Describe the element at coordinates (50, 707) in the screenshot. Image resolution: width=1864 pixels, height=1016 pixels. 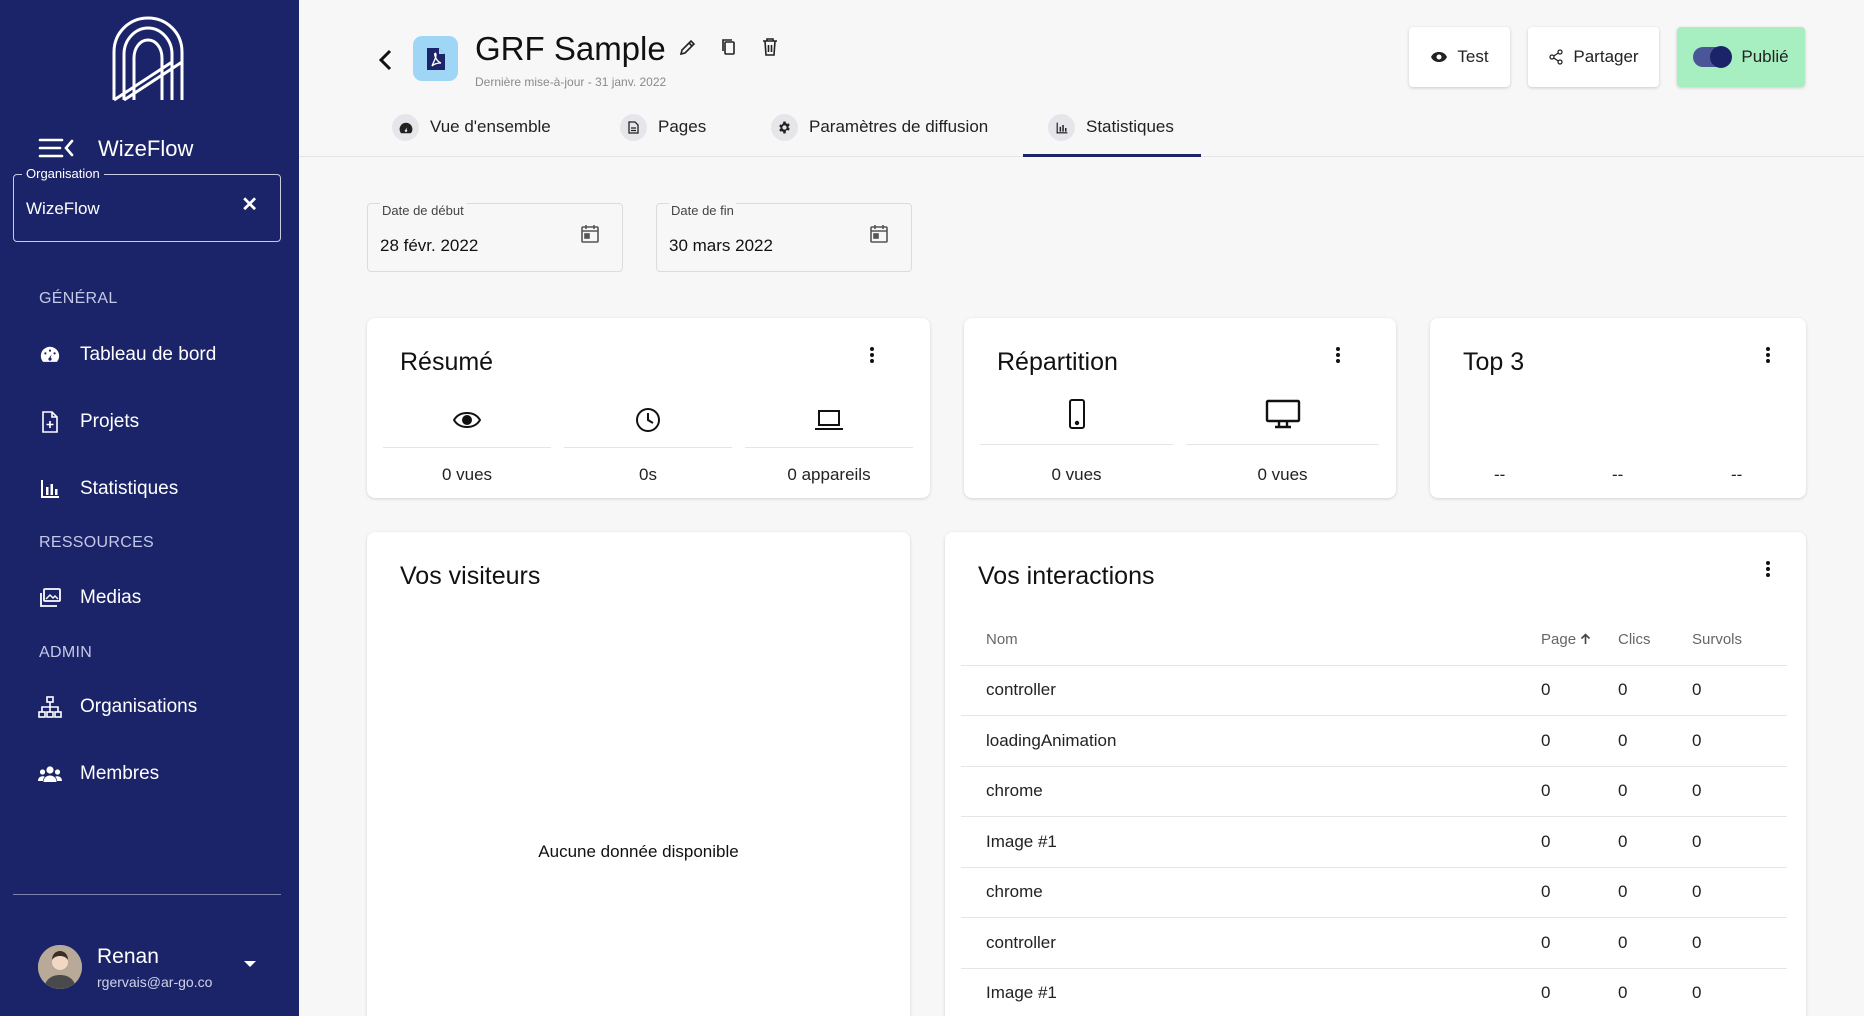
I see `org-chart-icon` at that location.